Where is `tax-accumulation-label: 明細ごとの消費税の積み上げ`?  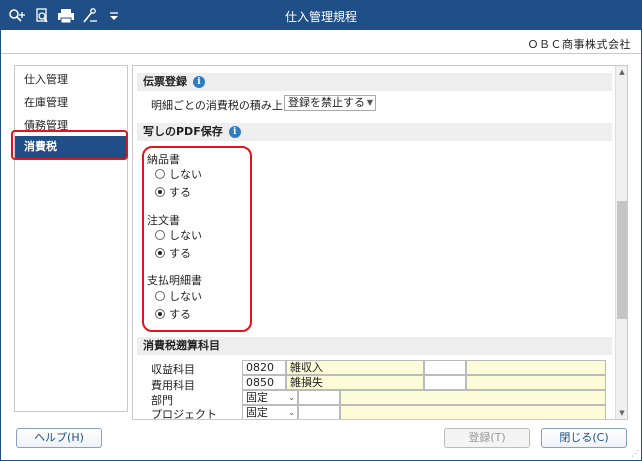
tax-accumulation-label: 明細ごとの消費税の積み上げ is located at coordinates (222, 105).